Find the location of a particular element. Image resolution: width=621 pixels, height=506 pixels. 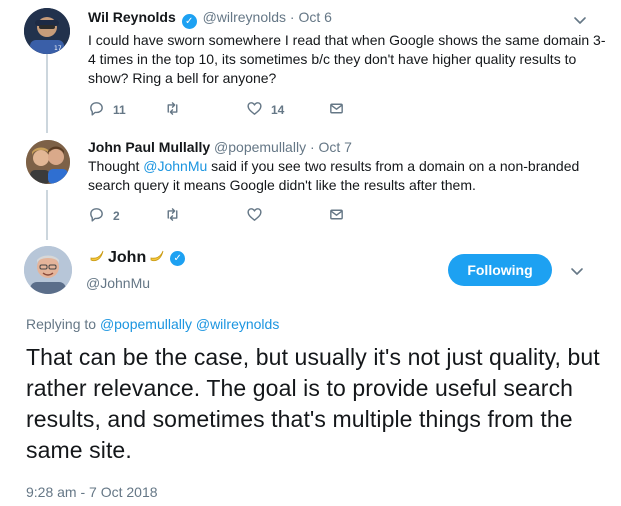

avatar-john-mu is located at coordinates (48, 270).